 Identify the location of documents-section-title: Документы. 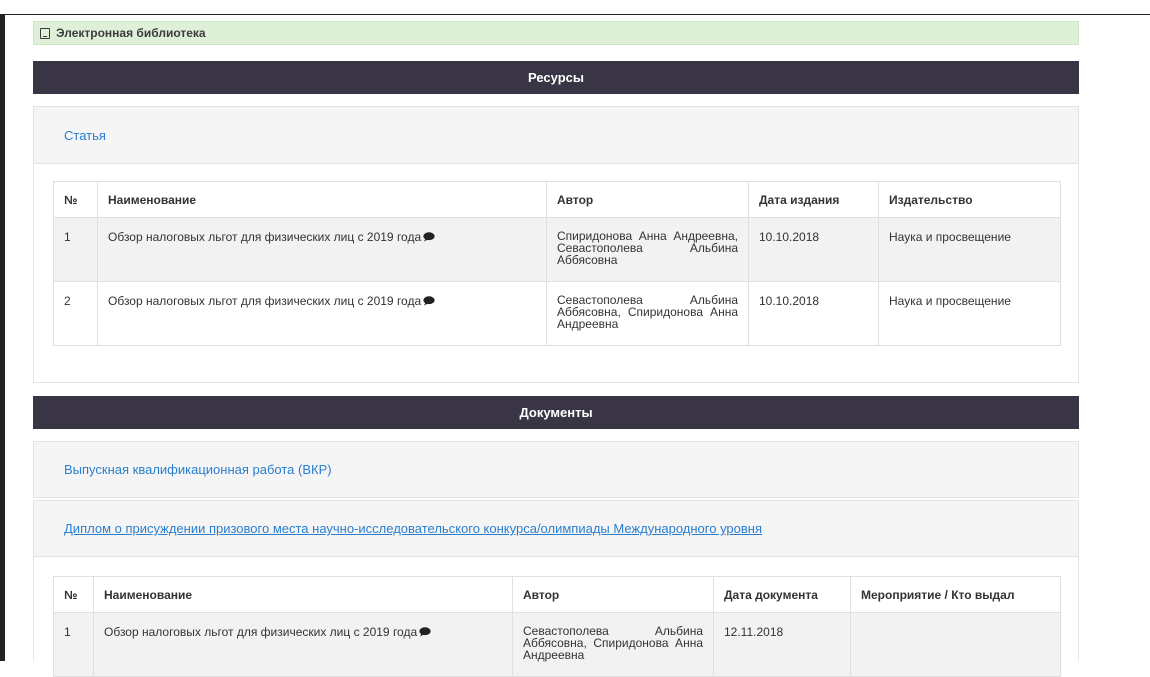
(556, 412).